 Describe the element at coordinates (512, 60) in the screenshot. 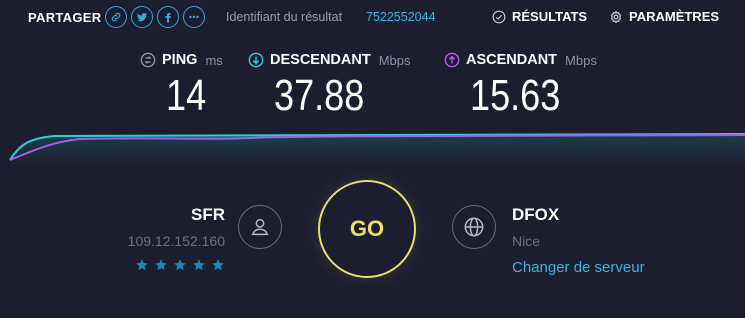

I see `upload-label: ASCENDANT` at that location.